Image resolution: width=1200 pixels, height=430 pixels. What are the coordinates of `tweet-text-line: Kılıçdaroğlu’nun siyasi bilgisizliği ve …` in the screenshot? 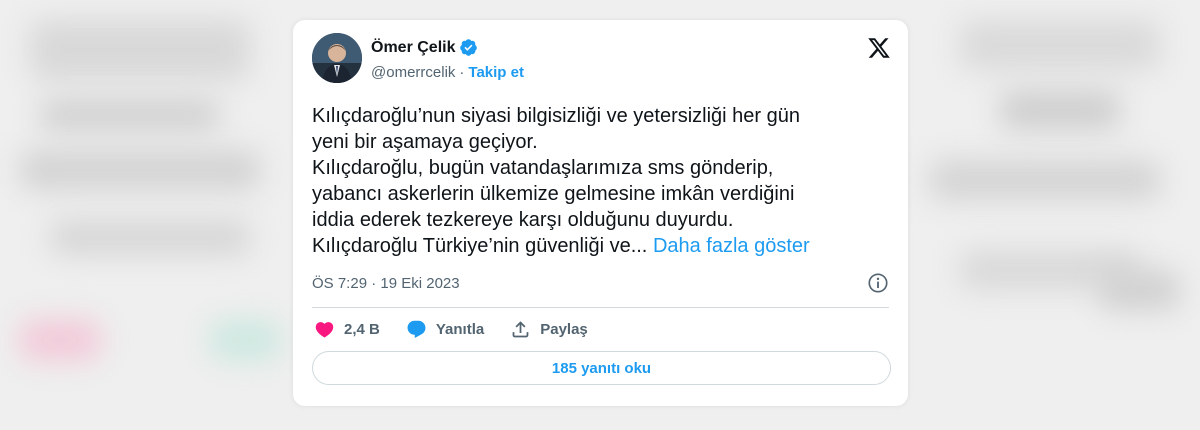 It's located at (556, 116).